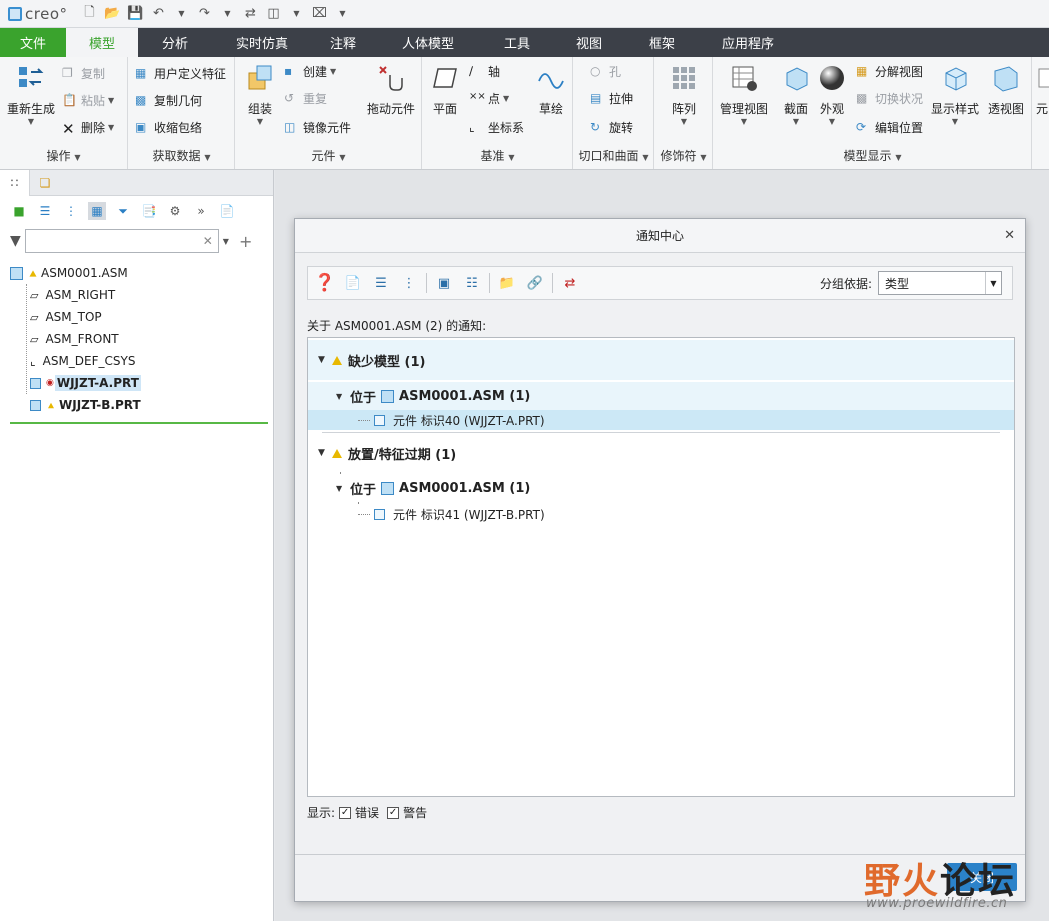 The image size is (1049, 921). Describe the element at coordinates (683, 155) in the screenshot. I see `group-modifiers-label: 修饰符 ▼` at that location.